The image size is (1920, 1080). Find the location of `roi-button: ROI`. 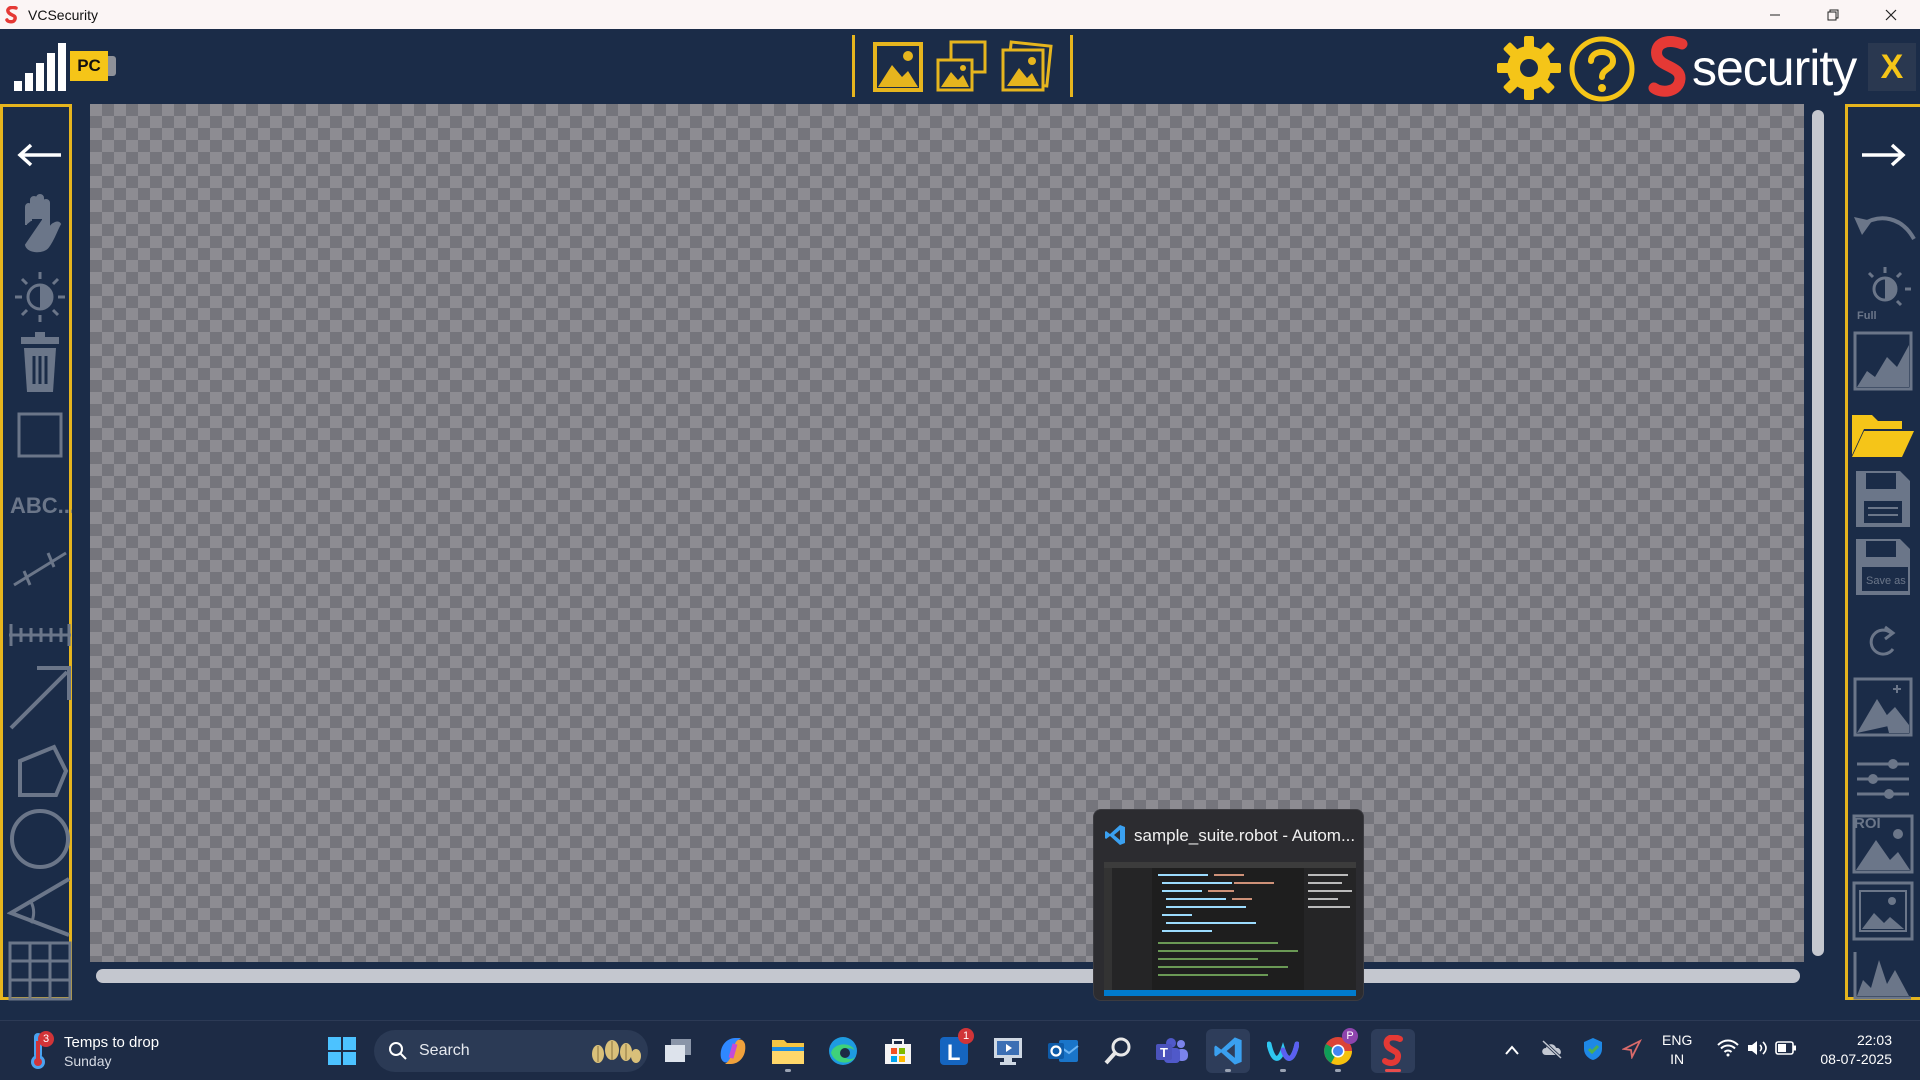

roi-button: ROI is located at coordinates (1883, 844).